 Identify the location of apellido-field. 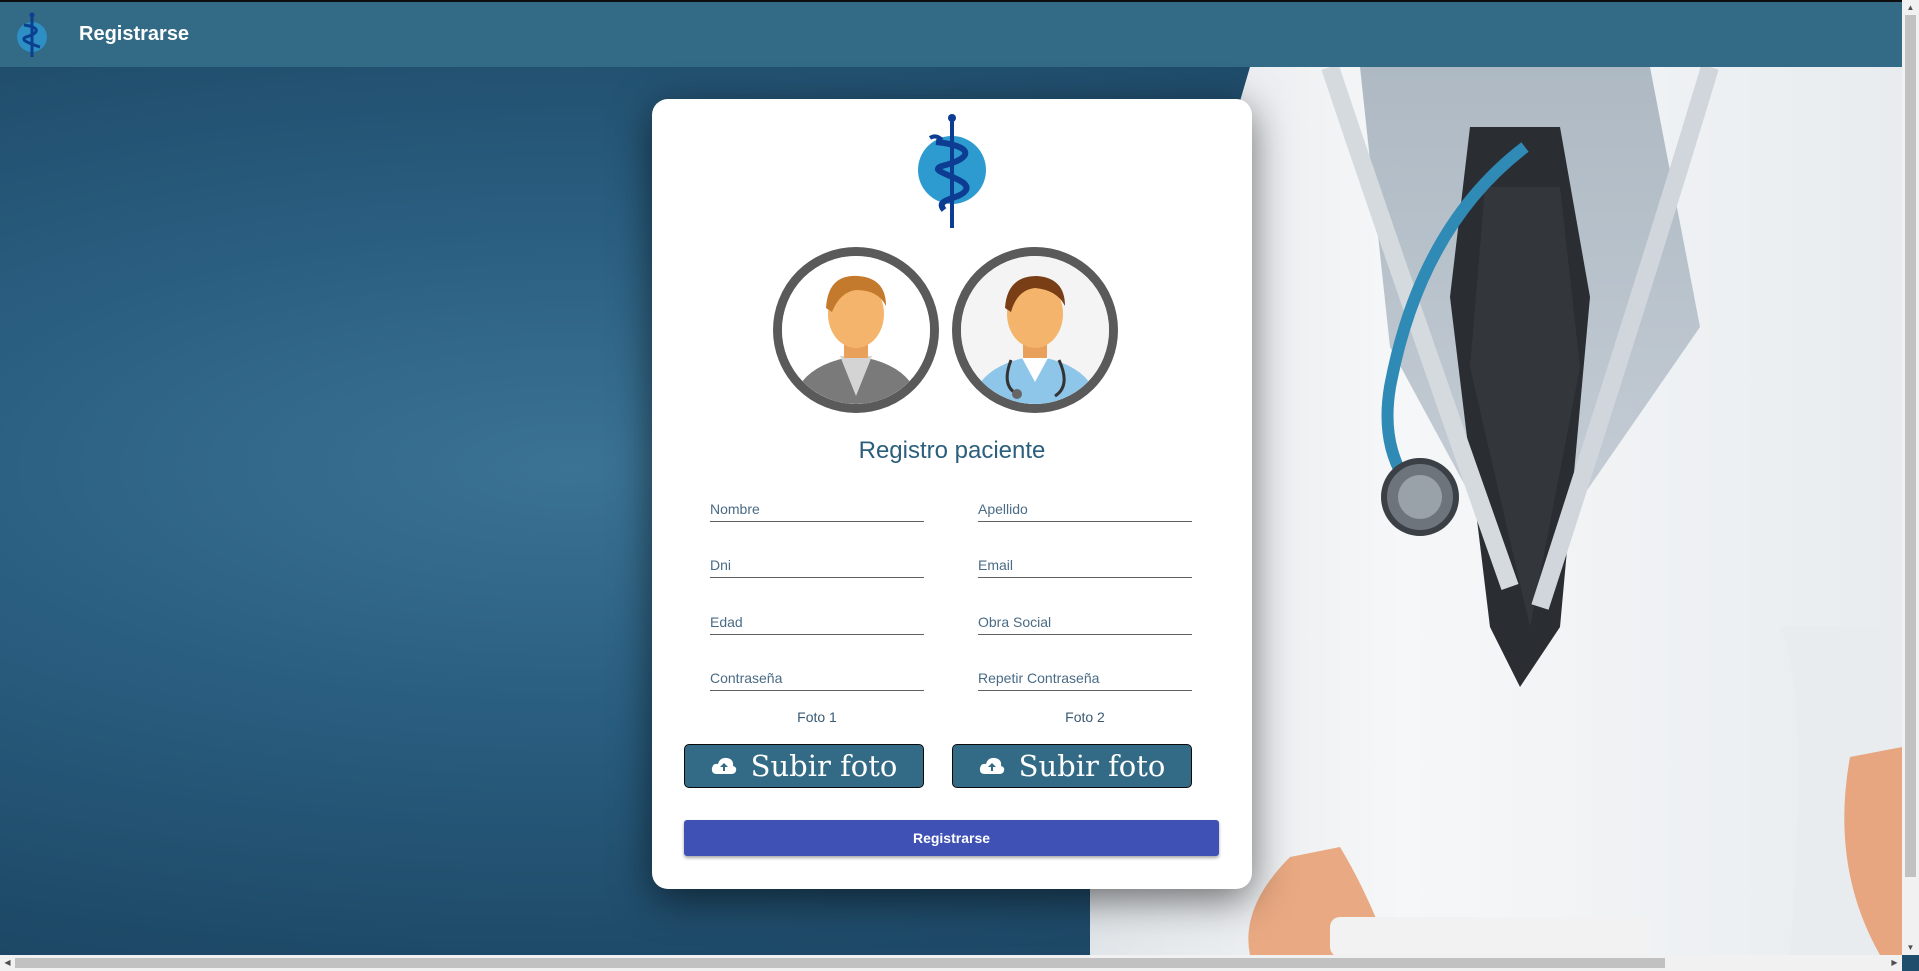
(1085, 509).